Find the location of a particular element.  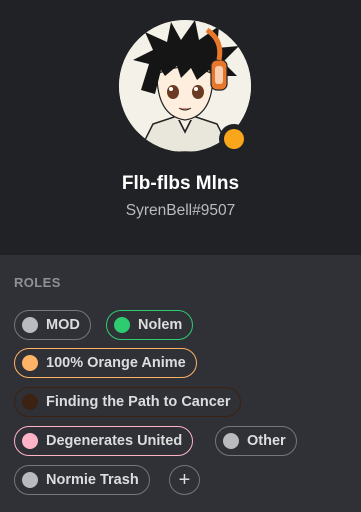

role-pill-degenerates-united: Degenerates United is located at coordinates (104, 441).